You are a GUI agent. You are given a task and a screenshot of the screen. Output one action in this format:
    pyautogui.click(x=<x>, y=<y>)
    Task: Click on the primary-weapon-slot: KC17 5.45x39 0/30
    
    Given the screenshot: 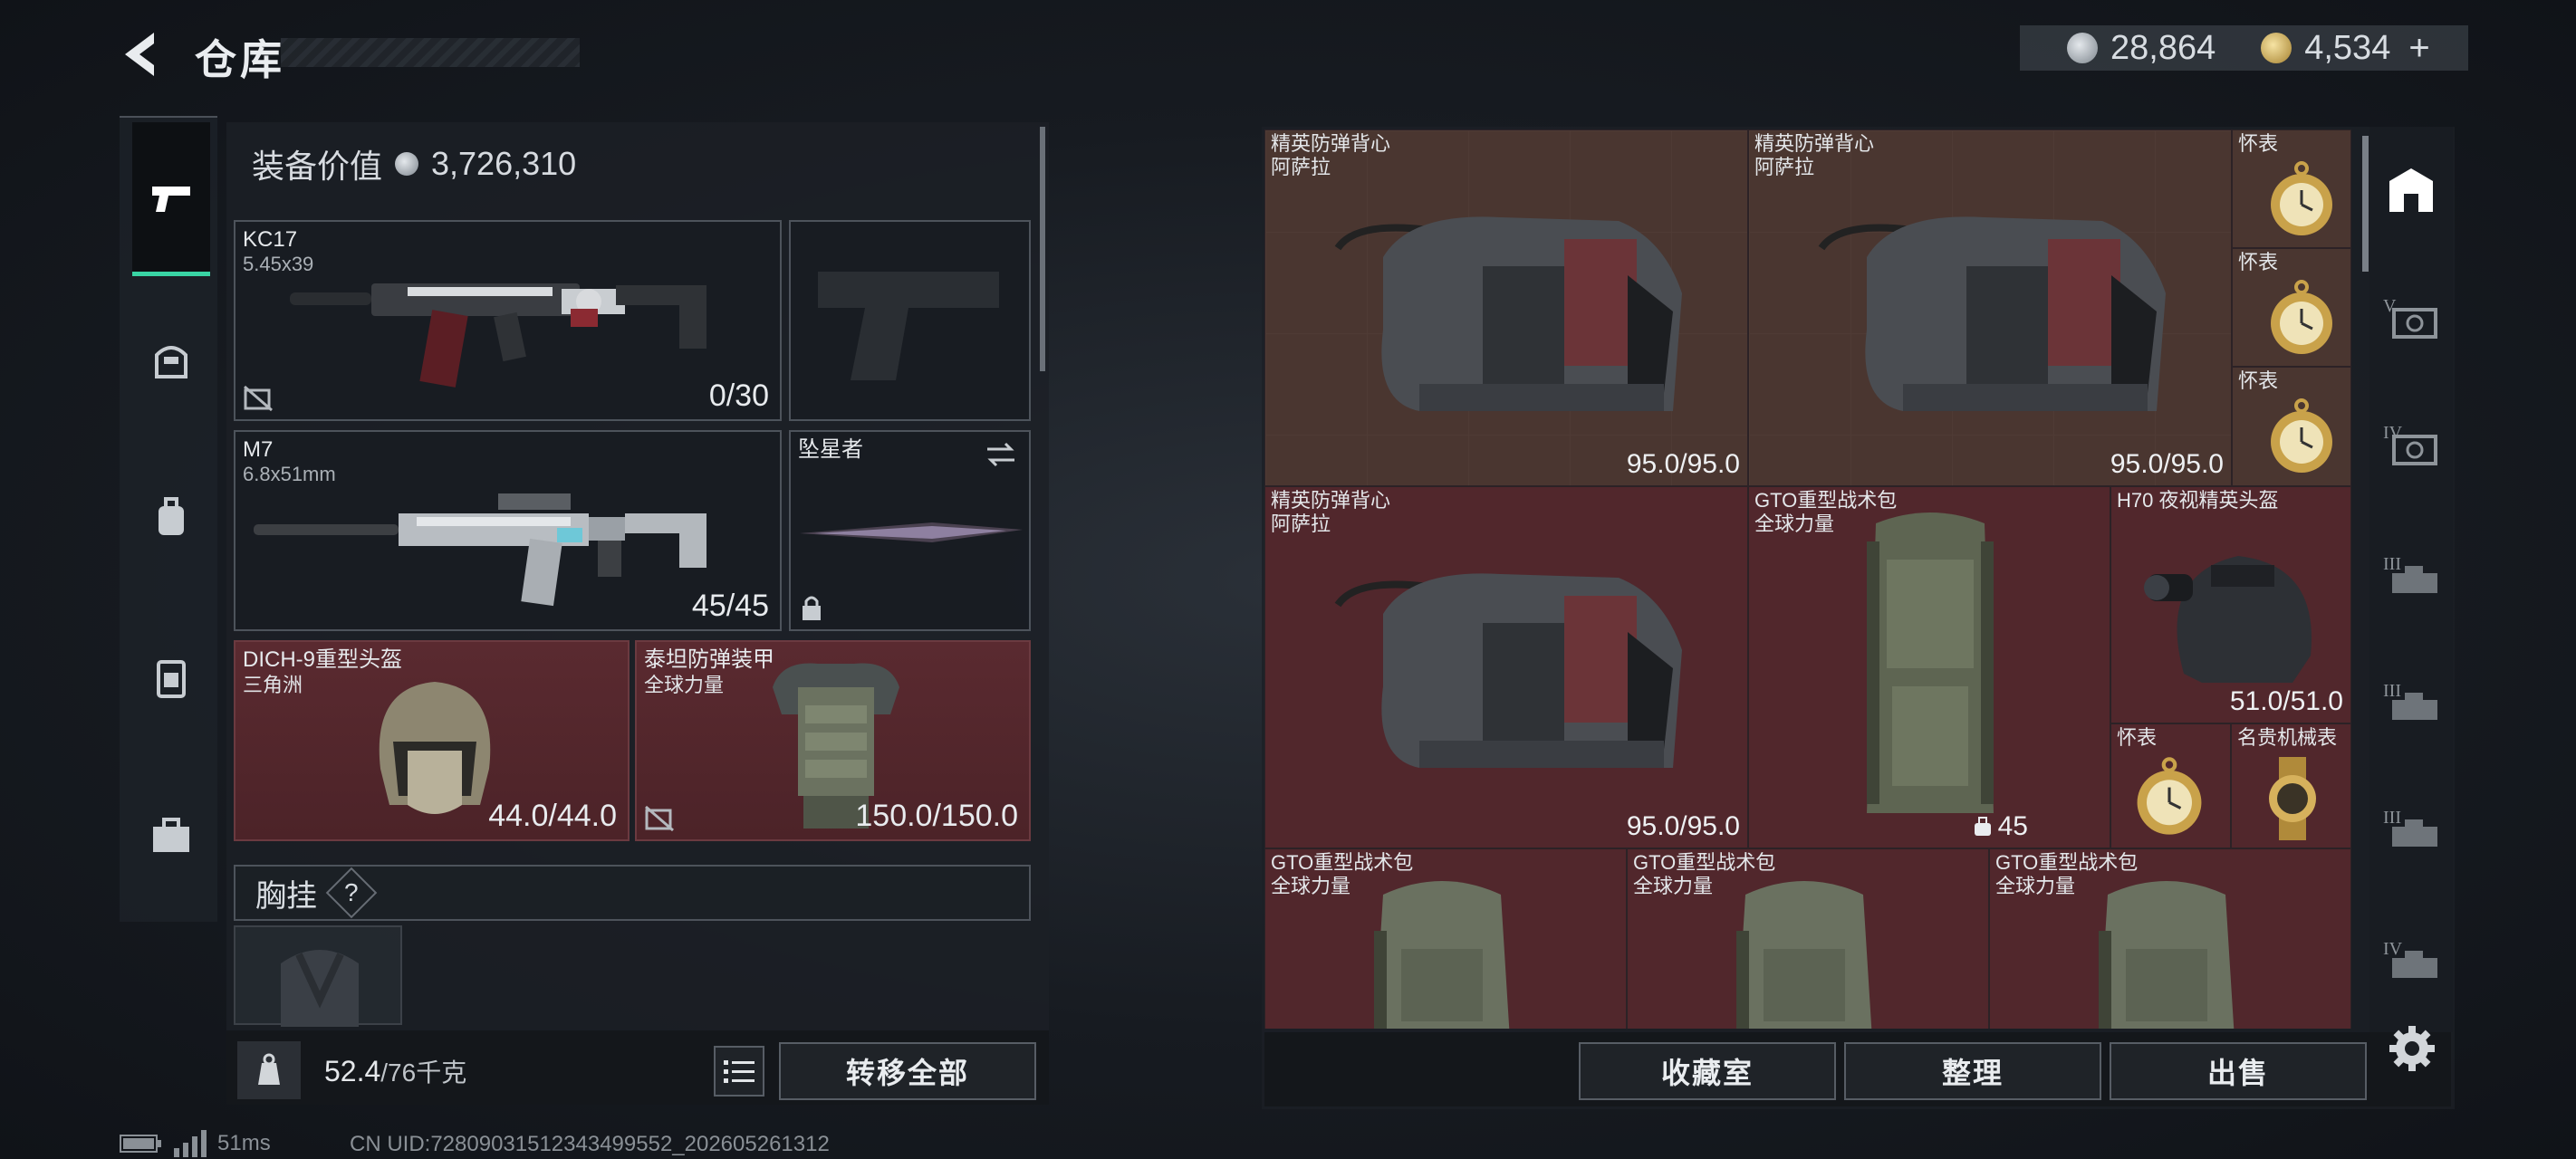 What is the action you would take?
    pyautogui.click(x=508, y=321)
    